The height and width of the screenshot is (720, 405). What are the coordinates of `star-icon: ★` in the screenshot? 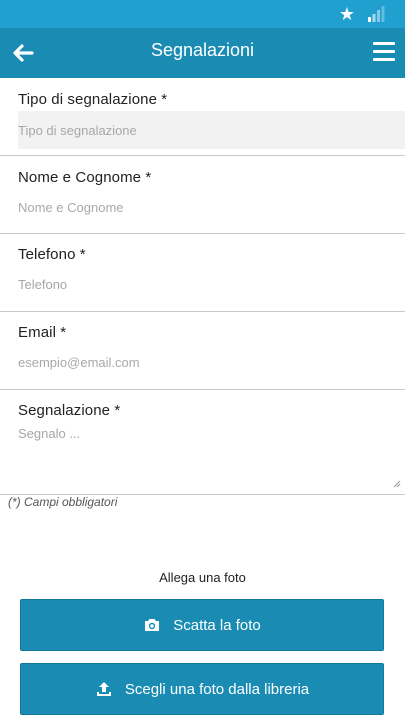 It's located at (346, 14).